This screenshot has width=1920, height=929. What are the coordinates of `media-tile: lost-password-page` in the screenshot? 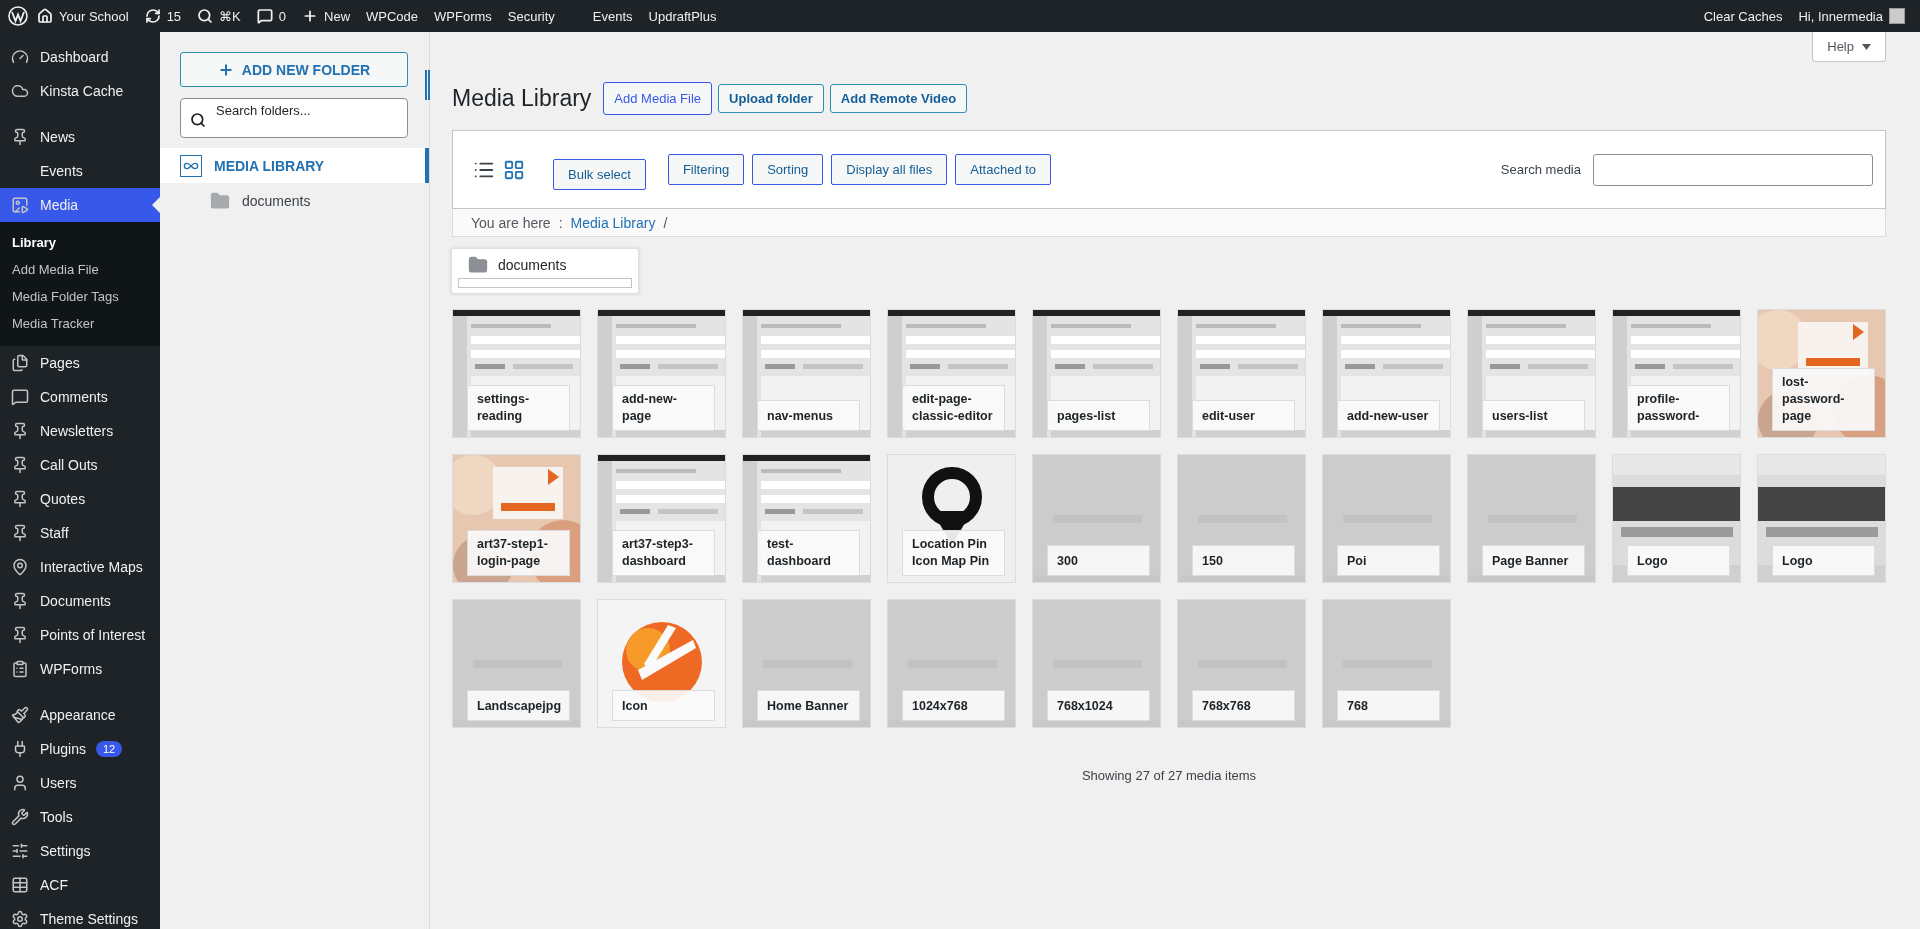 It's located at (1821, 373).